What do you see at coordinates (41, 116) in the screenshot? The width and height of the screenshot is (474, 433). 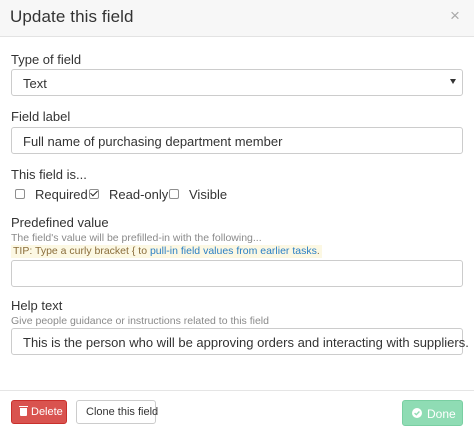 I see `field-label-label: Field label` at bounding box center [41, 116].